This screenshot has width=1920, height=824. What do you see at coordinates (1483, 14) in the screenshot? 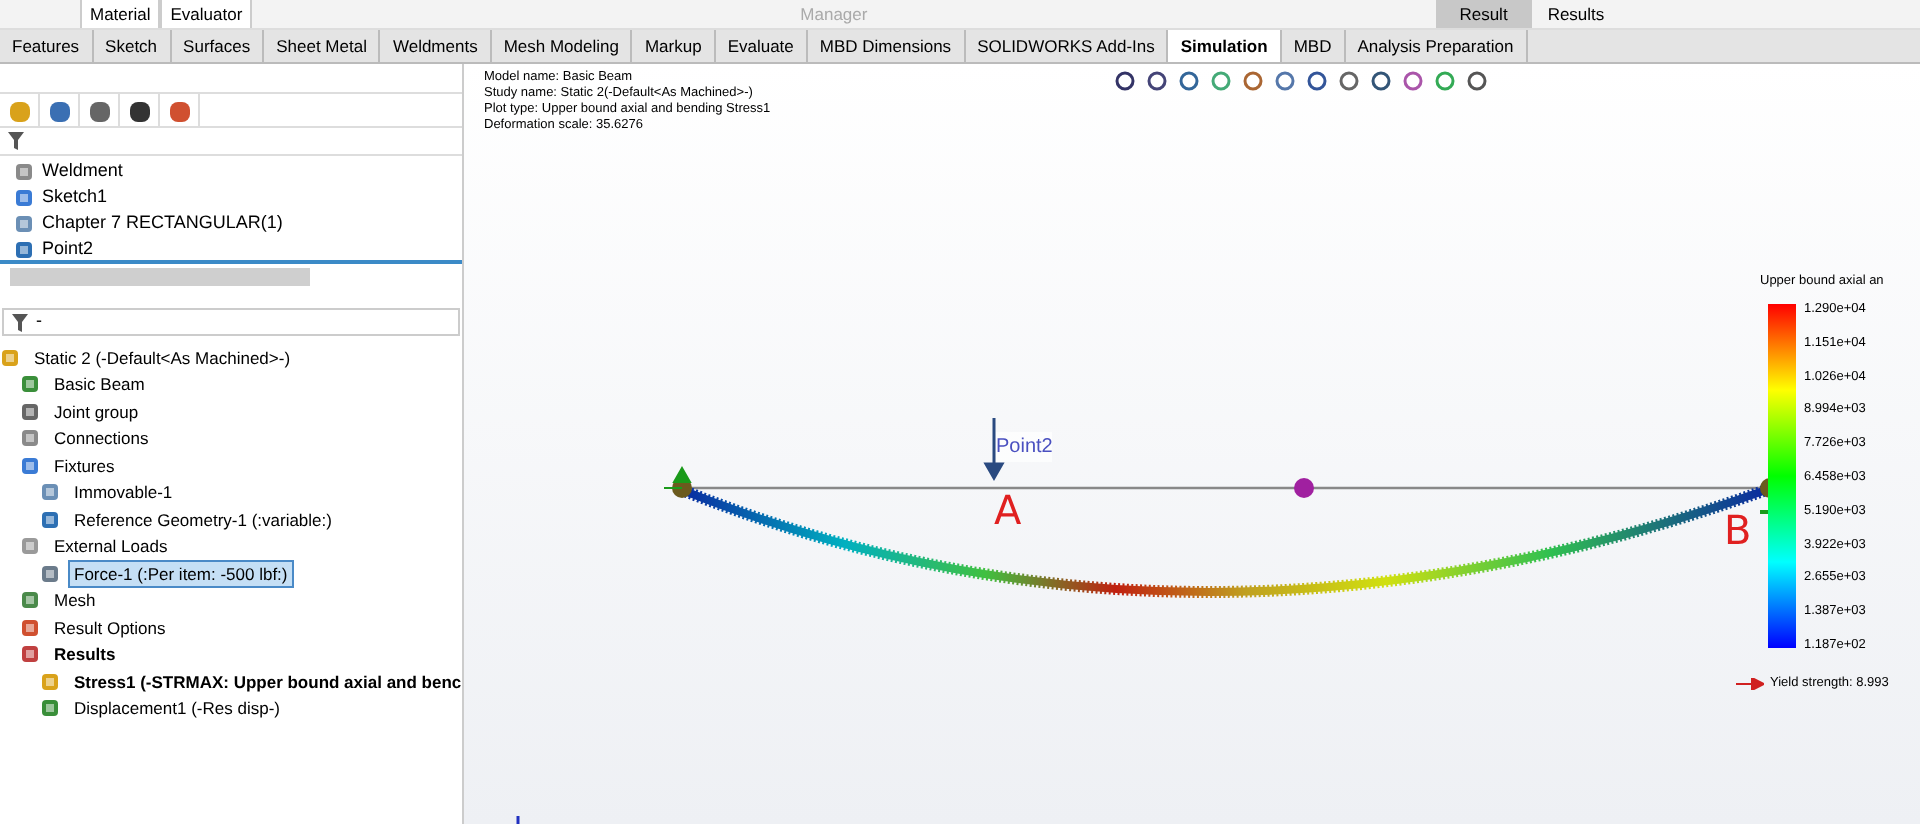
I see `ribbon-label: Result` at bounding box center [1483, 14].